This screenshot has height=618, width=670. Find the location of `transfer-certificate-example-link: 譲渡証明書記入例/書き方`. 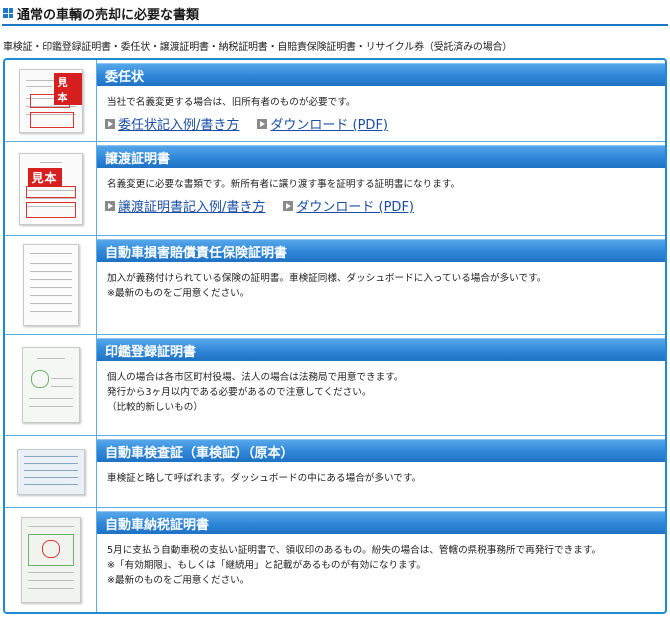

transfer-certificate-example-link: 譲渡証明書記入例/書き方 is located at coordinates (185, 205).